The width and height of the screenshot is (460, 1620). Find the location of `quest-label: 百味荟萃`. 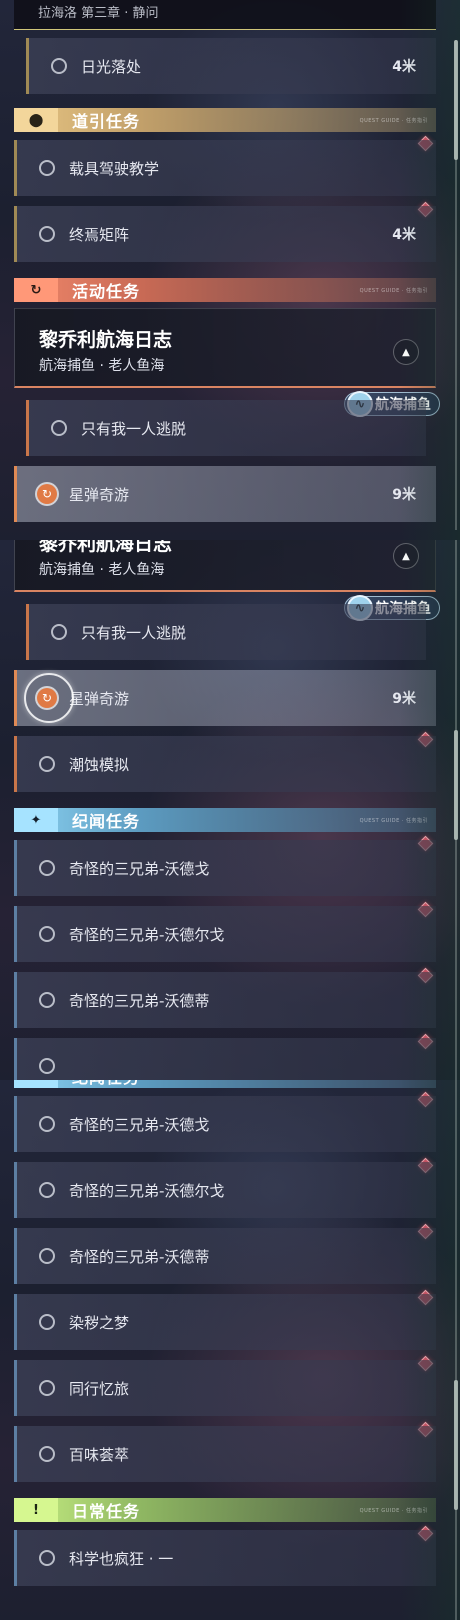

quest-label: 百味荟萃 is located at coordinates (99, 1454).